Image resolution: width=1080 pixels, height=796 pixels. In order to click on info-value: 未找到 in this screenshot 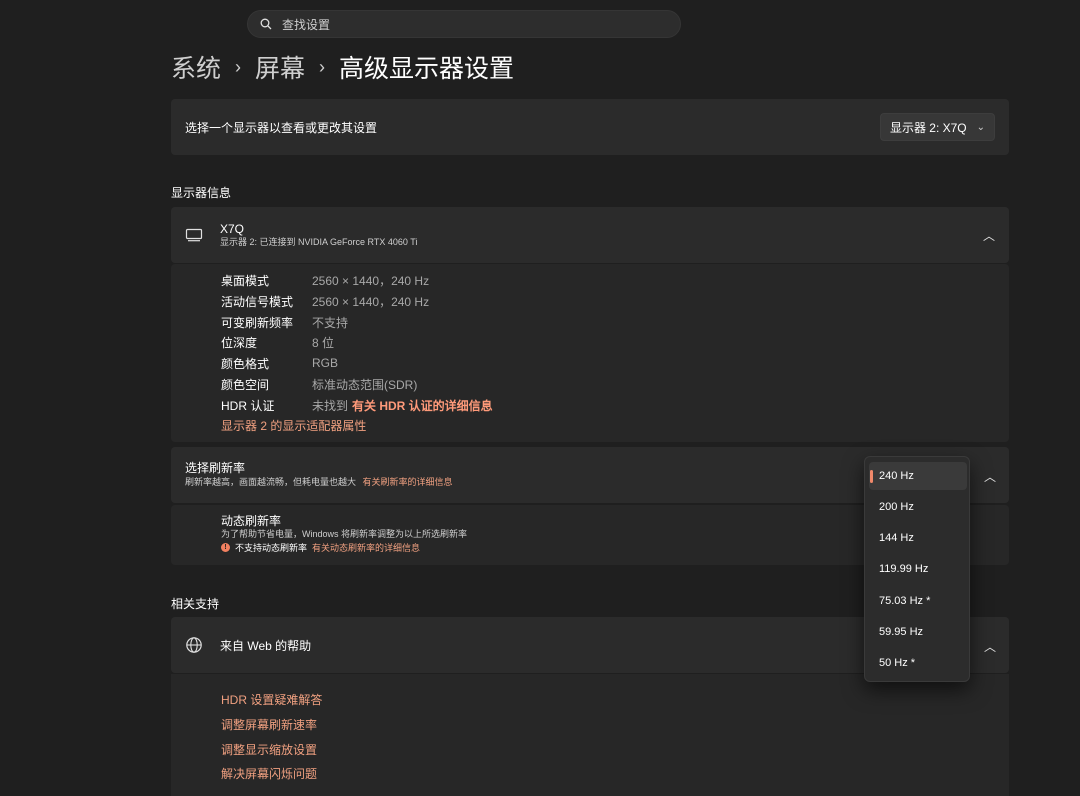, I will do `click(330, 405)`.